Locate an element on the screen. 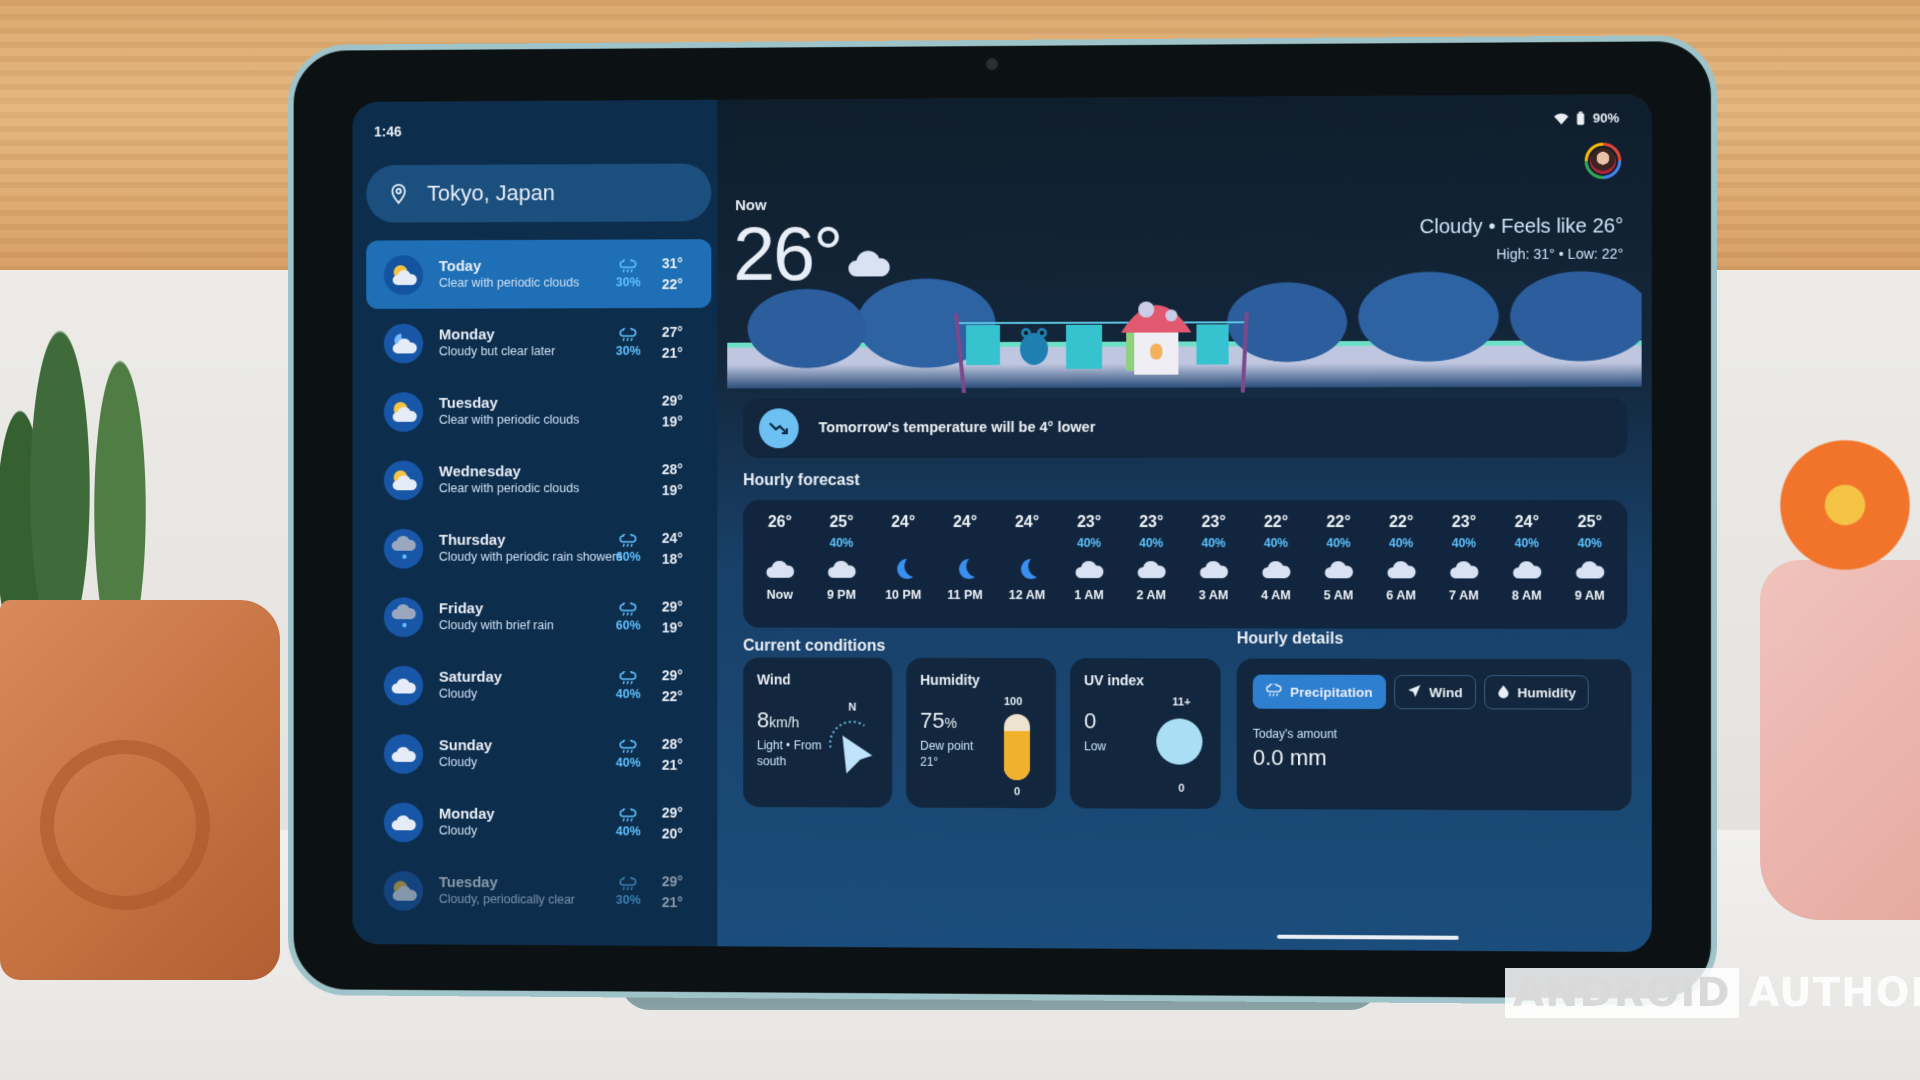 The width and height of the screenshot is (1920, 1080). hour-label: 9 PM is located at coordinates (841, 594).